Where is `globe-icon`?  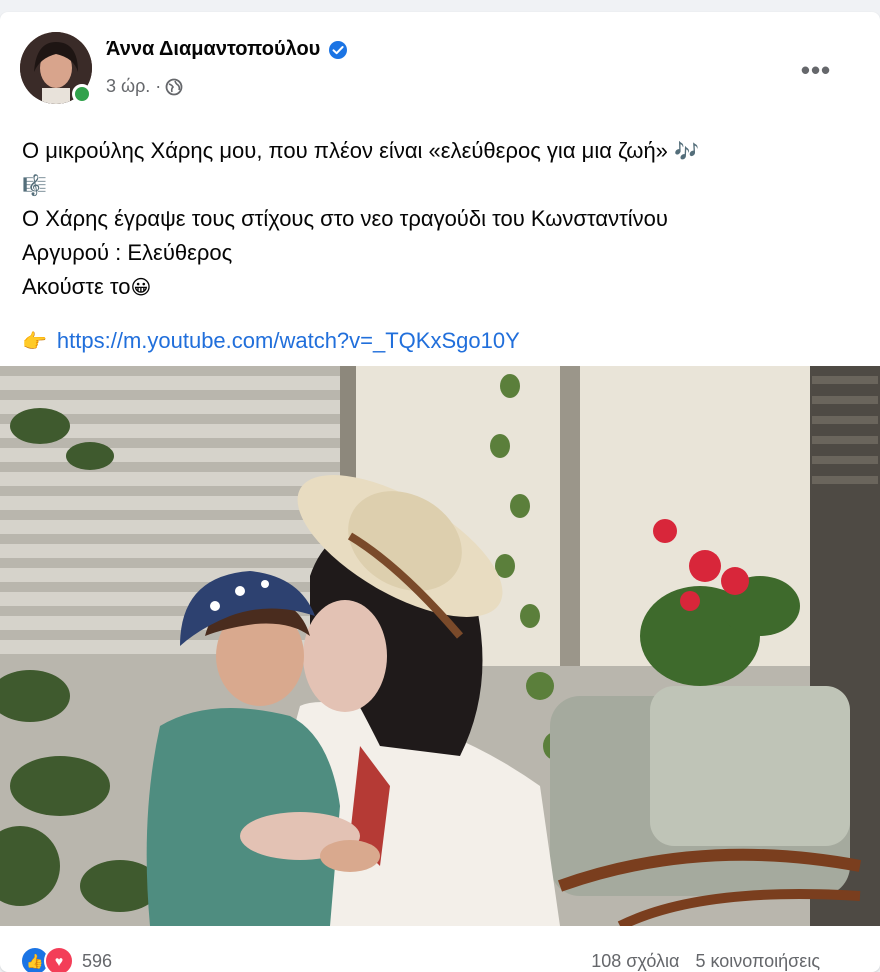 globe-icon is located at coordinates (174, 87).